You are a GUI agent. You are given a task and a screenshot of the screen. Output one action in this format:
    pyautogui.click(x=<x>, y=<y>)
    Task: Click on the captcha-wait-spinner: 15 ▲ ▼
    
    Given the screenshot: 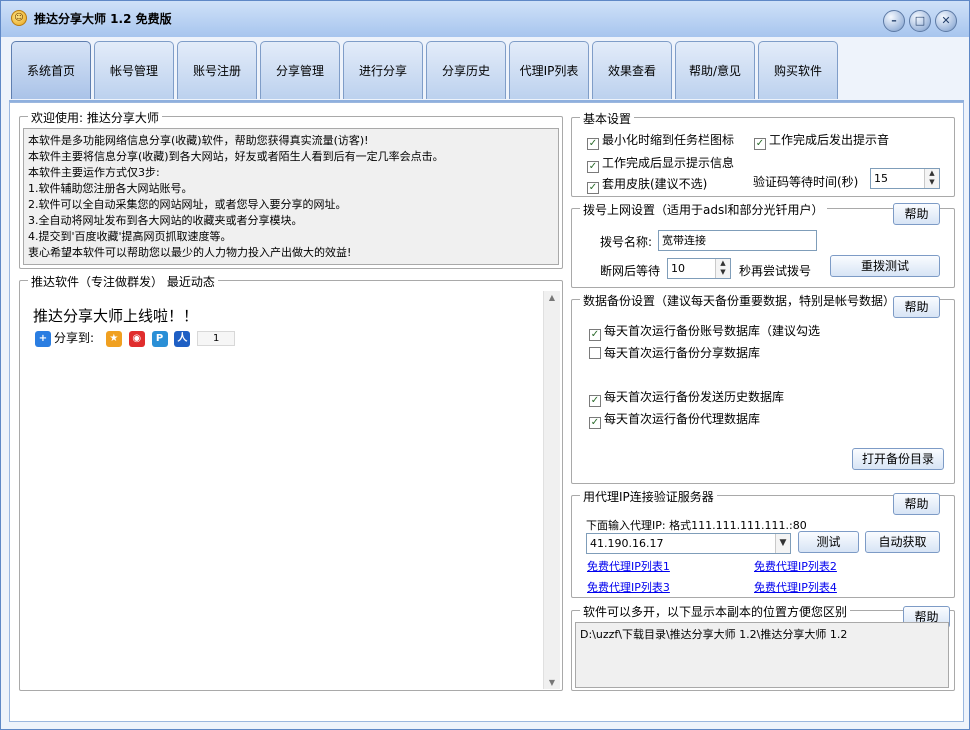 What is the action you would take?
    pyautogui.click(x=905, y=178)
    